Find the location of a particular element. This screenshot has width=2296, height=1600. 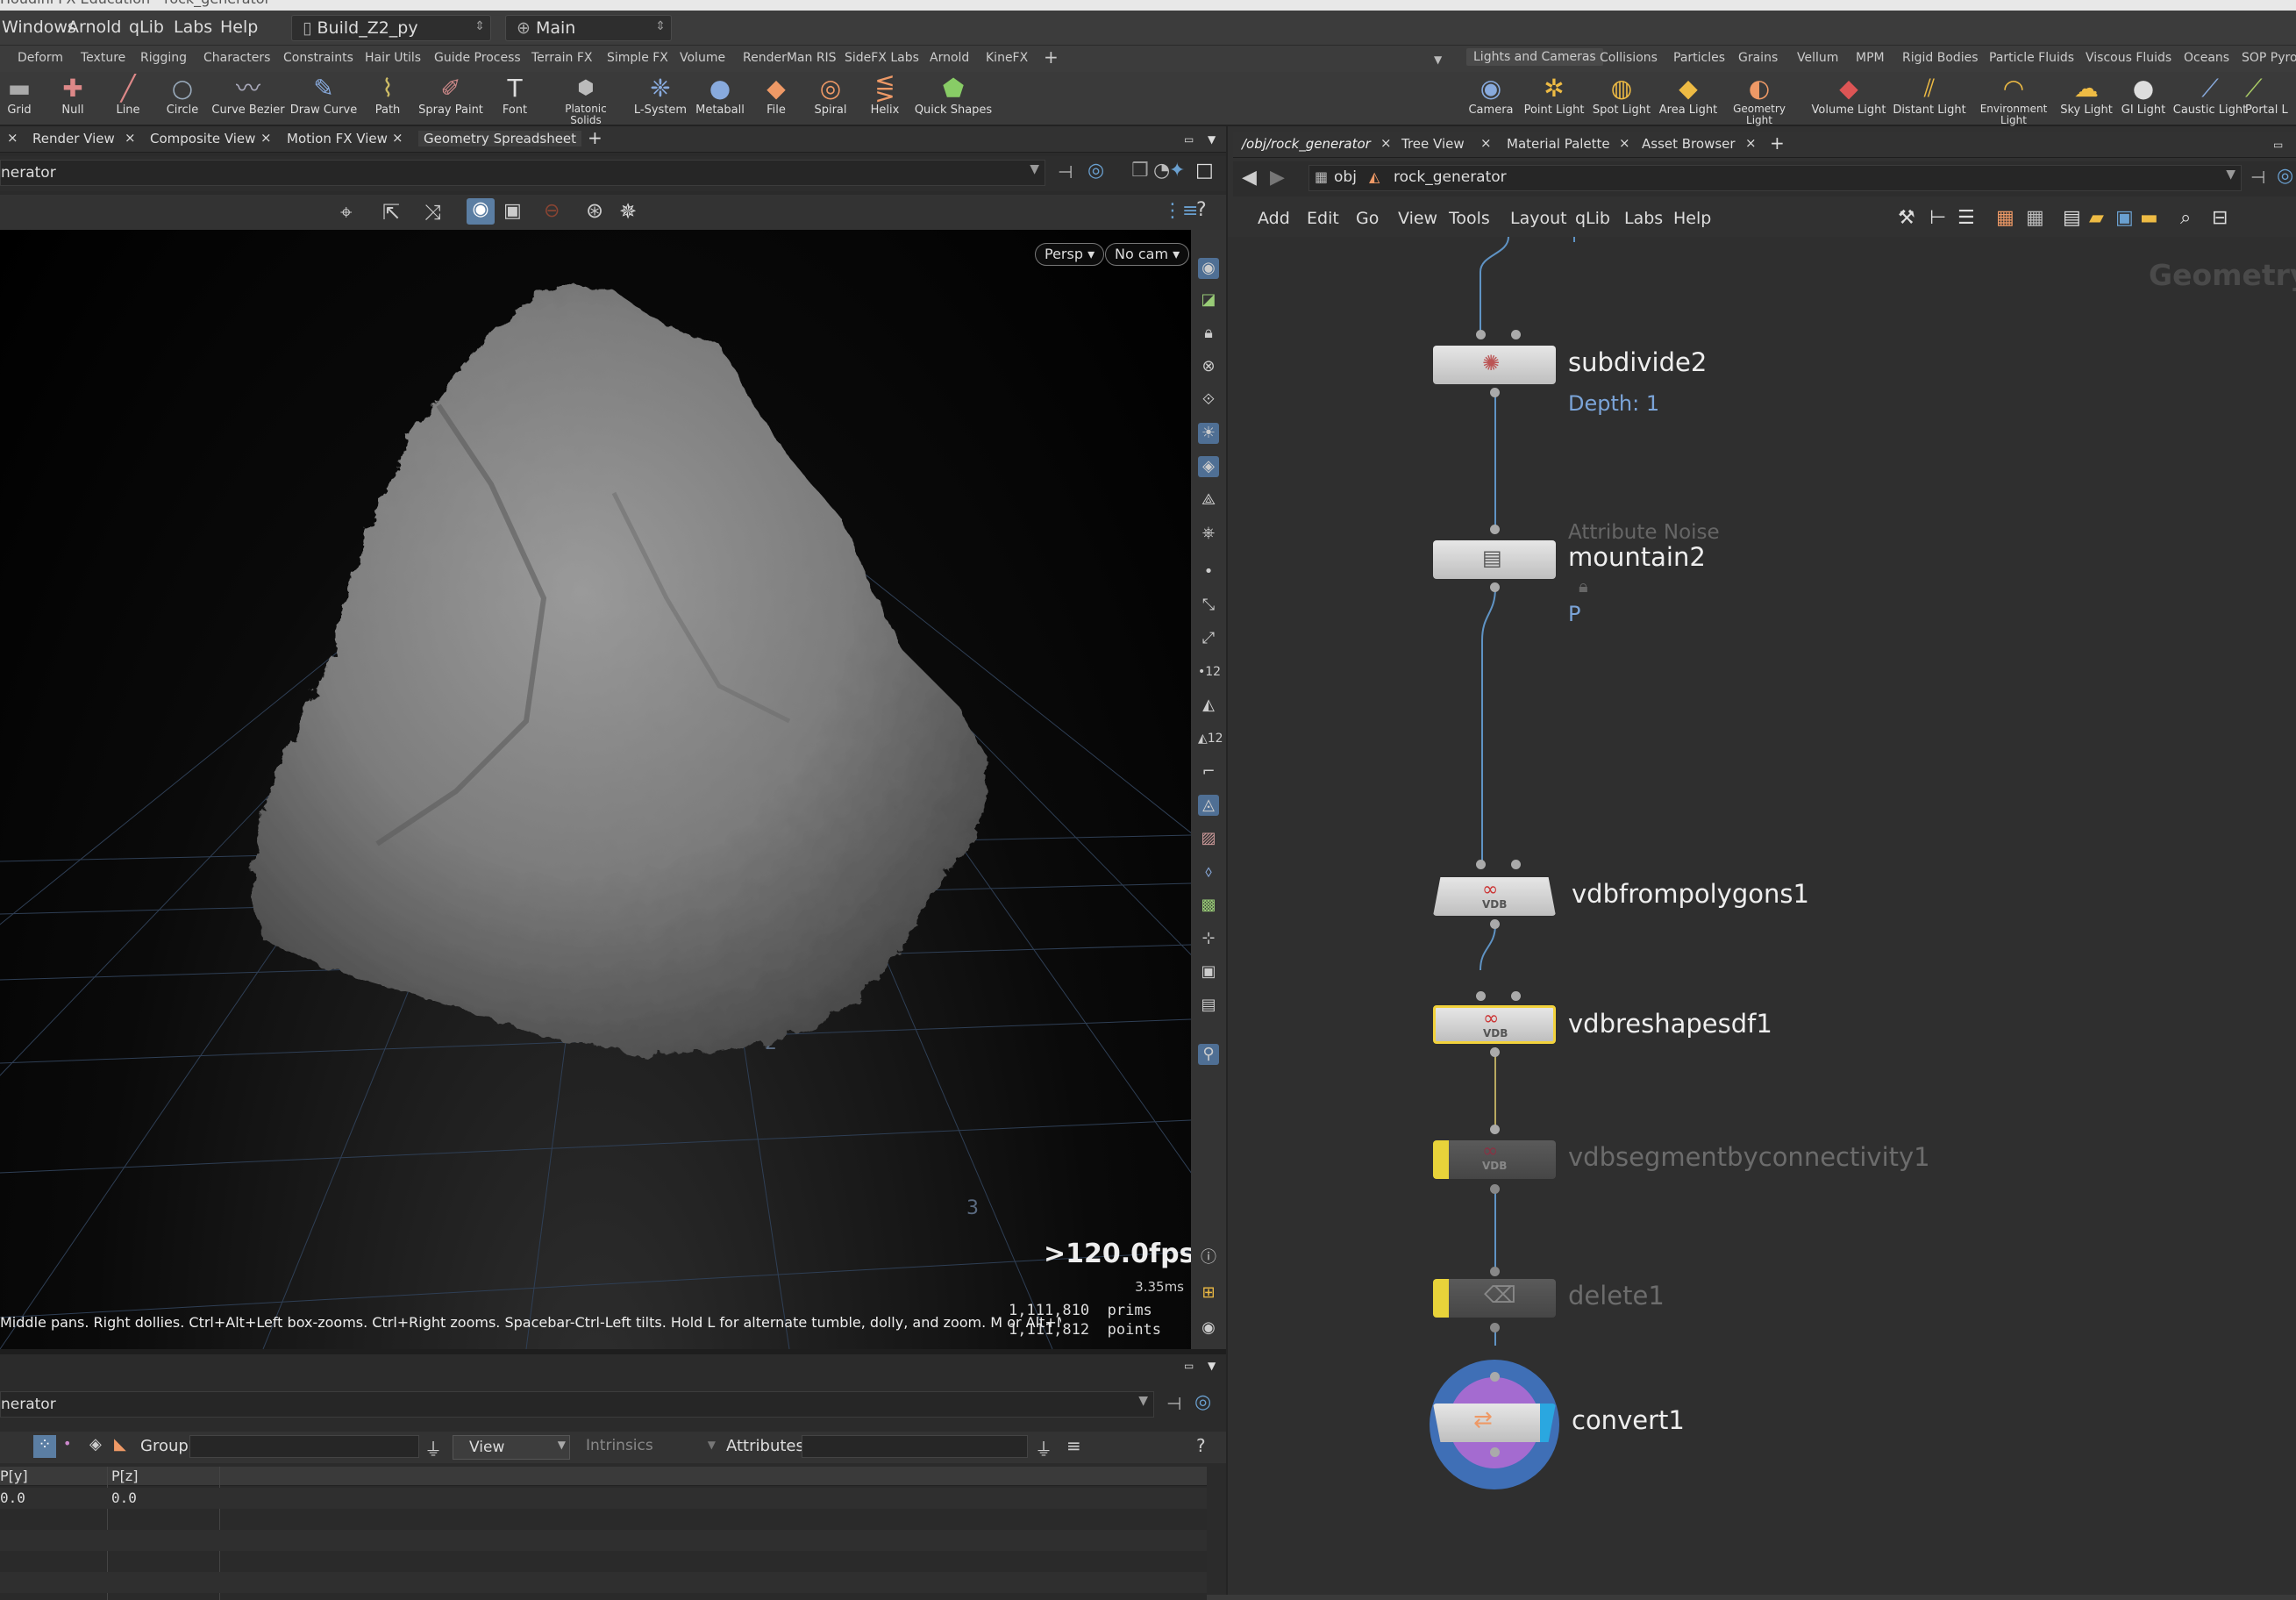

shelf-tab-deform: Deform is located at coordinates (40, 58).